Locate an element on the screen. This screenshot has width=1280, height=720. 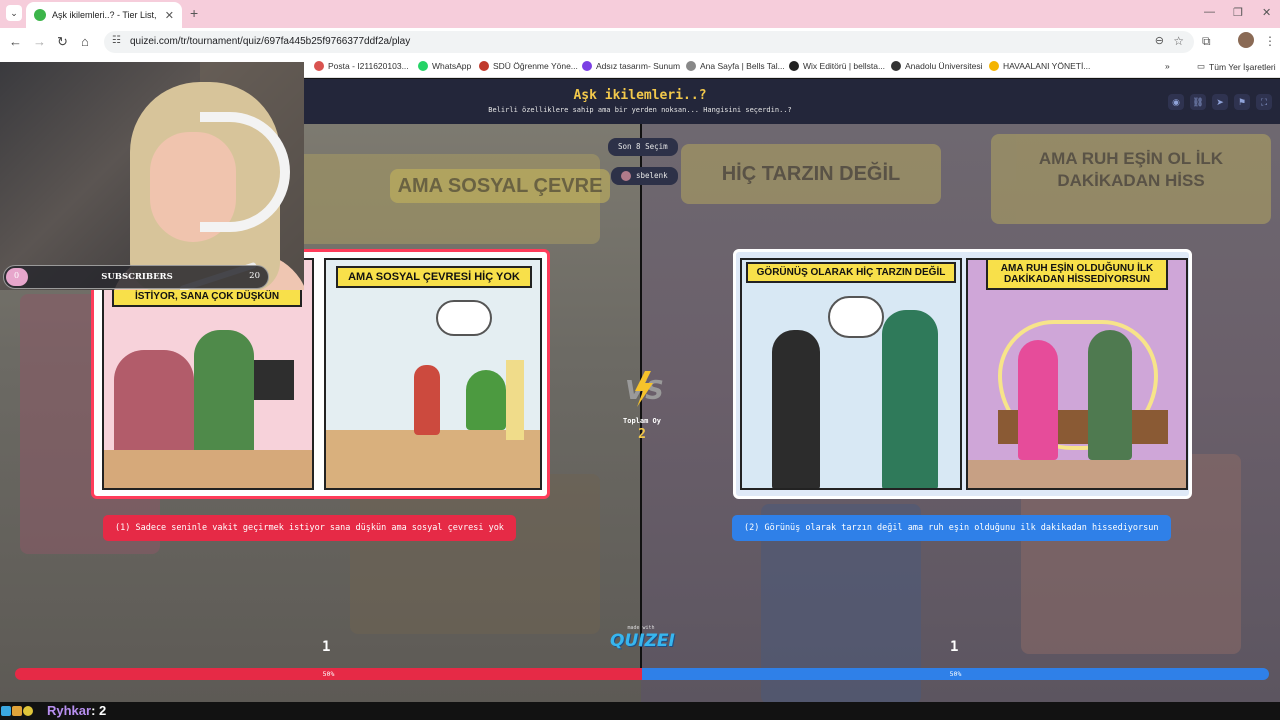
folder-icon: ▭ is located at coordinates (1201, 66).